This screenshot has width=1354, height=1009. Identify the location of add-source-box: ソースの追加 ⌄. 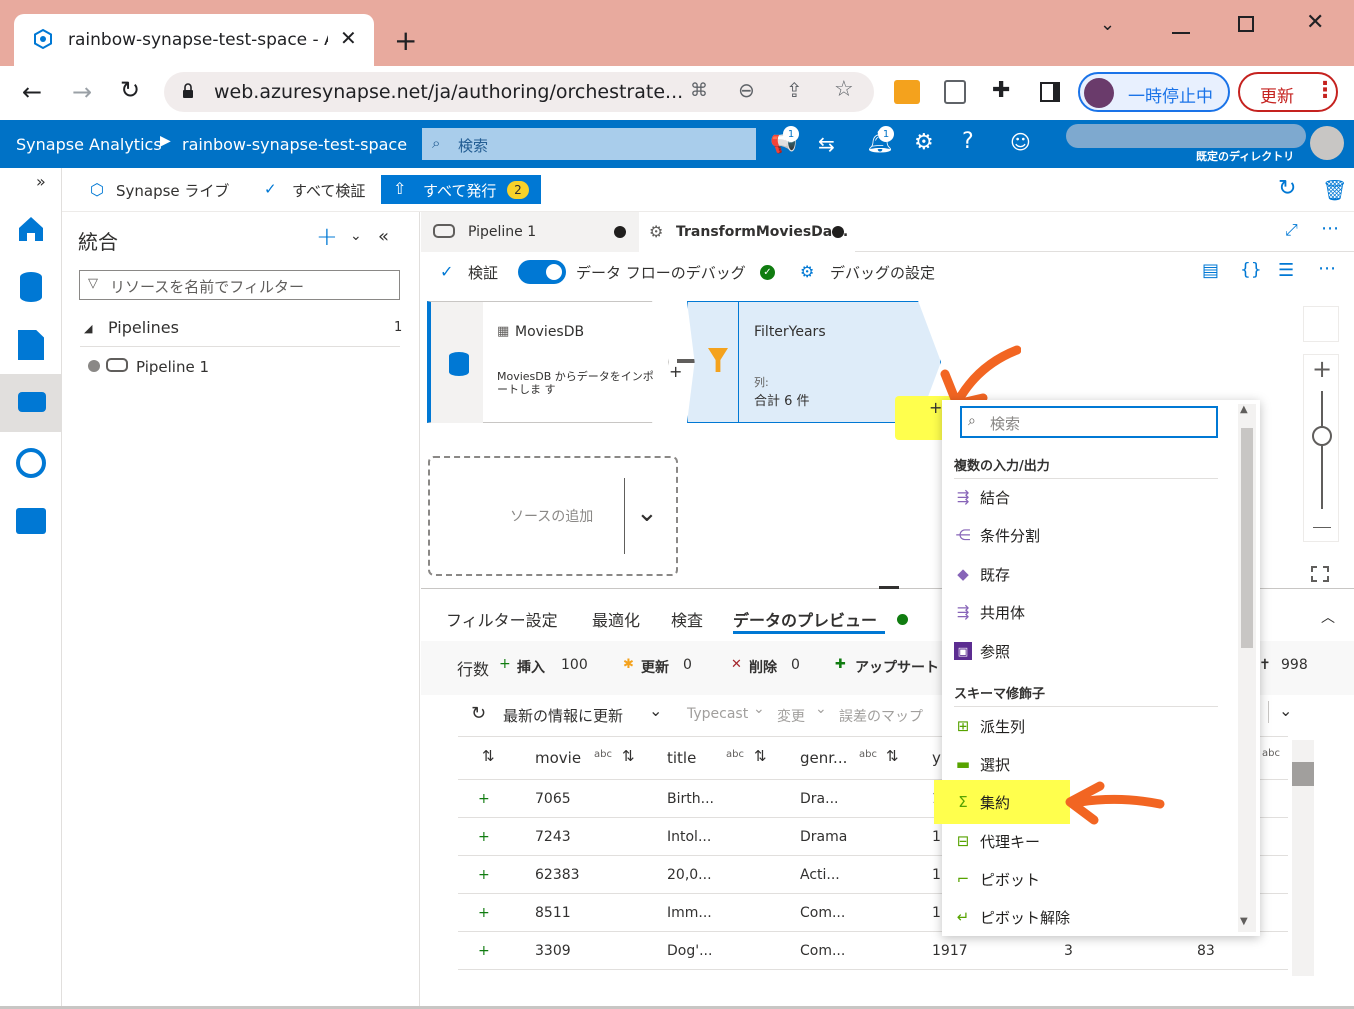
(553, 516).